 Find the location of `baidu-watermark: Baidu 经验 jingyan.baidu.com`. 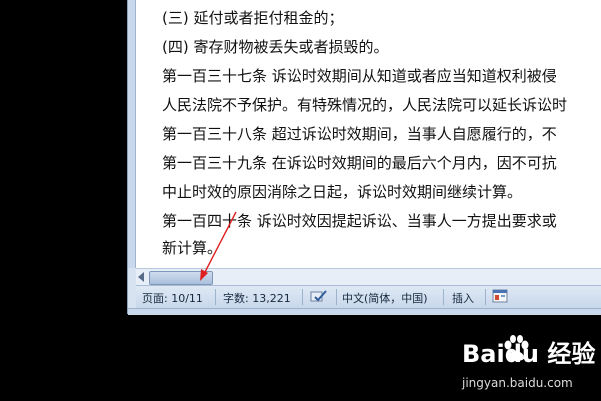

baidu-watermark: Baidu 经验 jingyan.baidu.com is located at coordinates (530, 365).